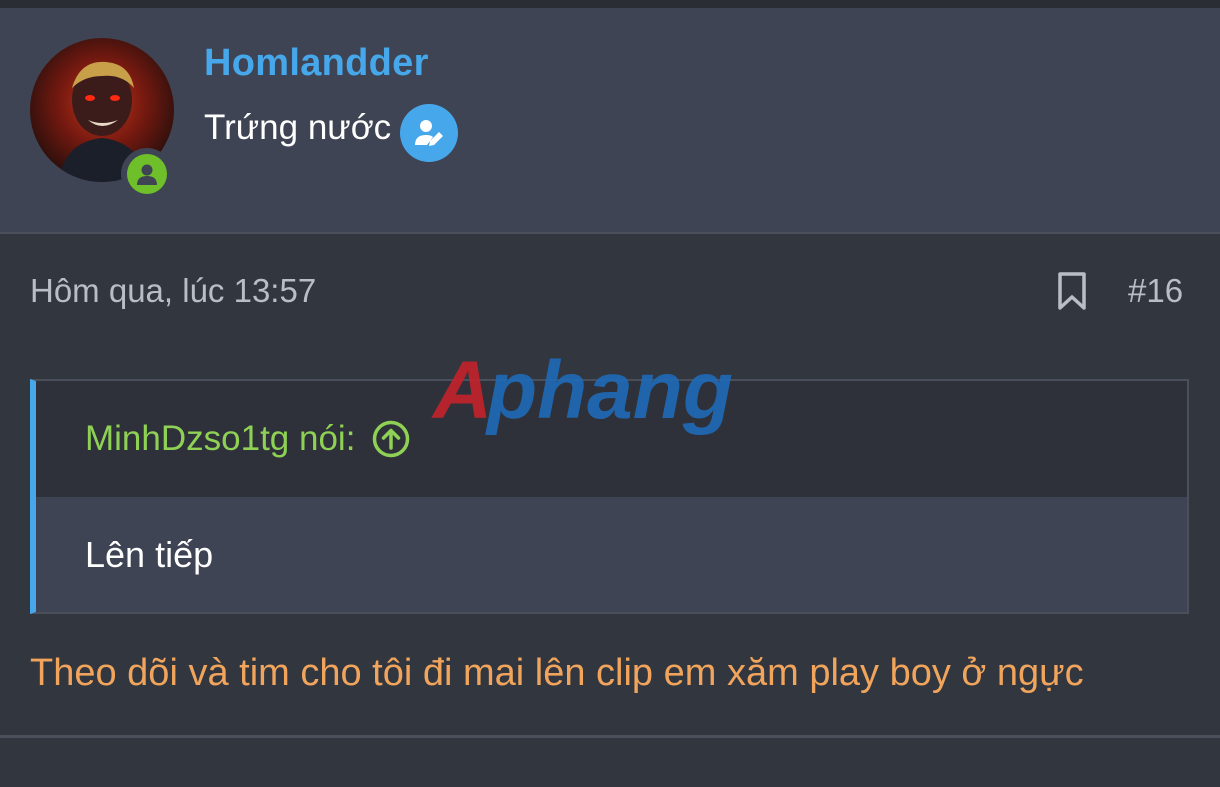 Image resolution: width=1220 pixels, height=787 pixels. What do you see at coordinates (173, 291) in the screenshot?
I see `post-timestamp: Hôm qua, lúc 13:57` at bounding box center [173, 291].